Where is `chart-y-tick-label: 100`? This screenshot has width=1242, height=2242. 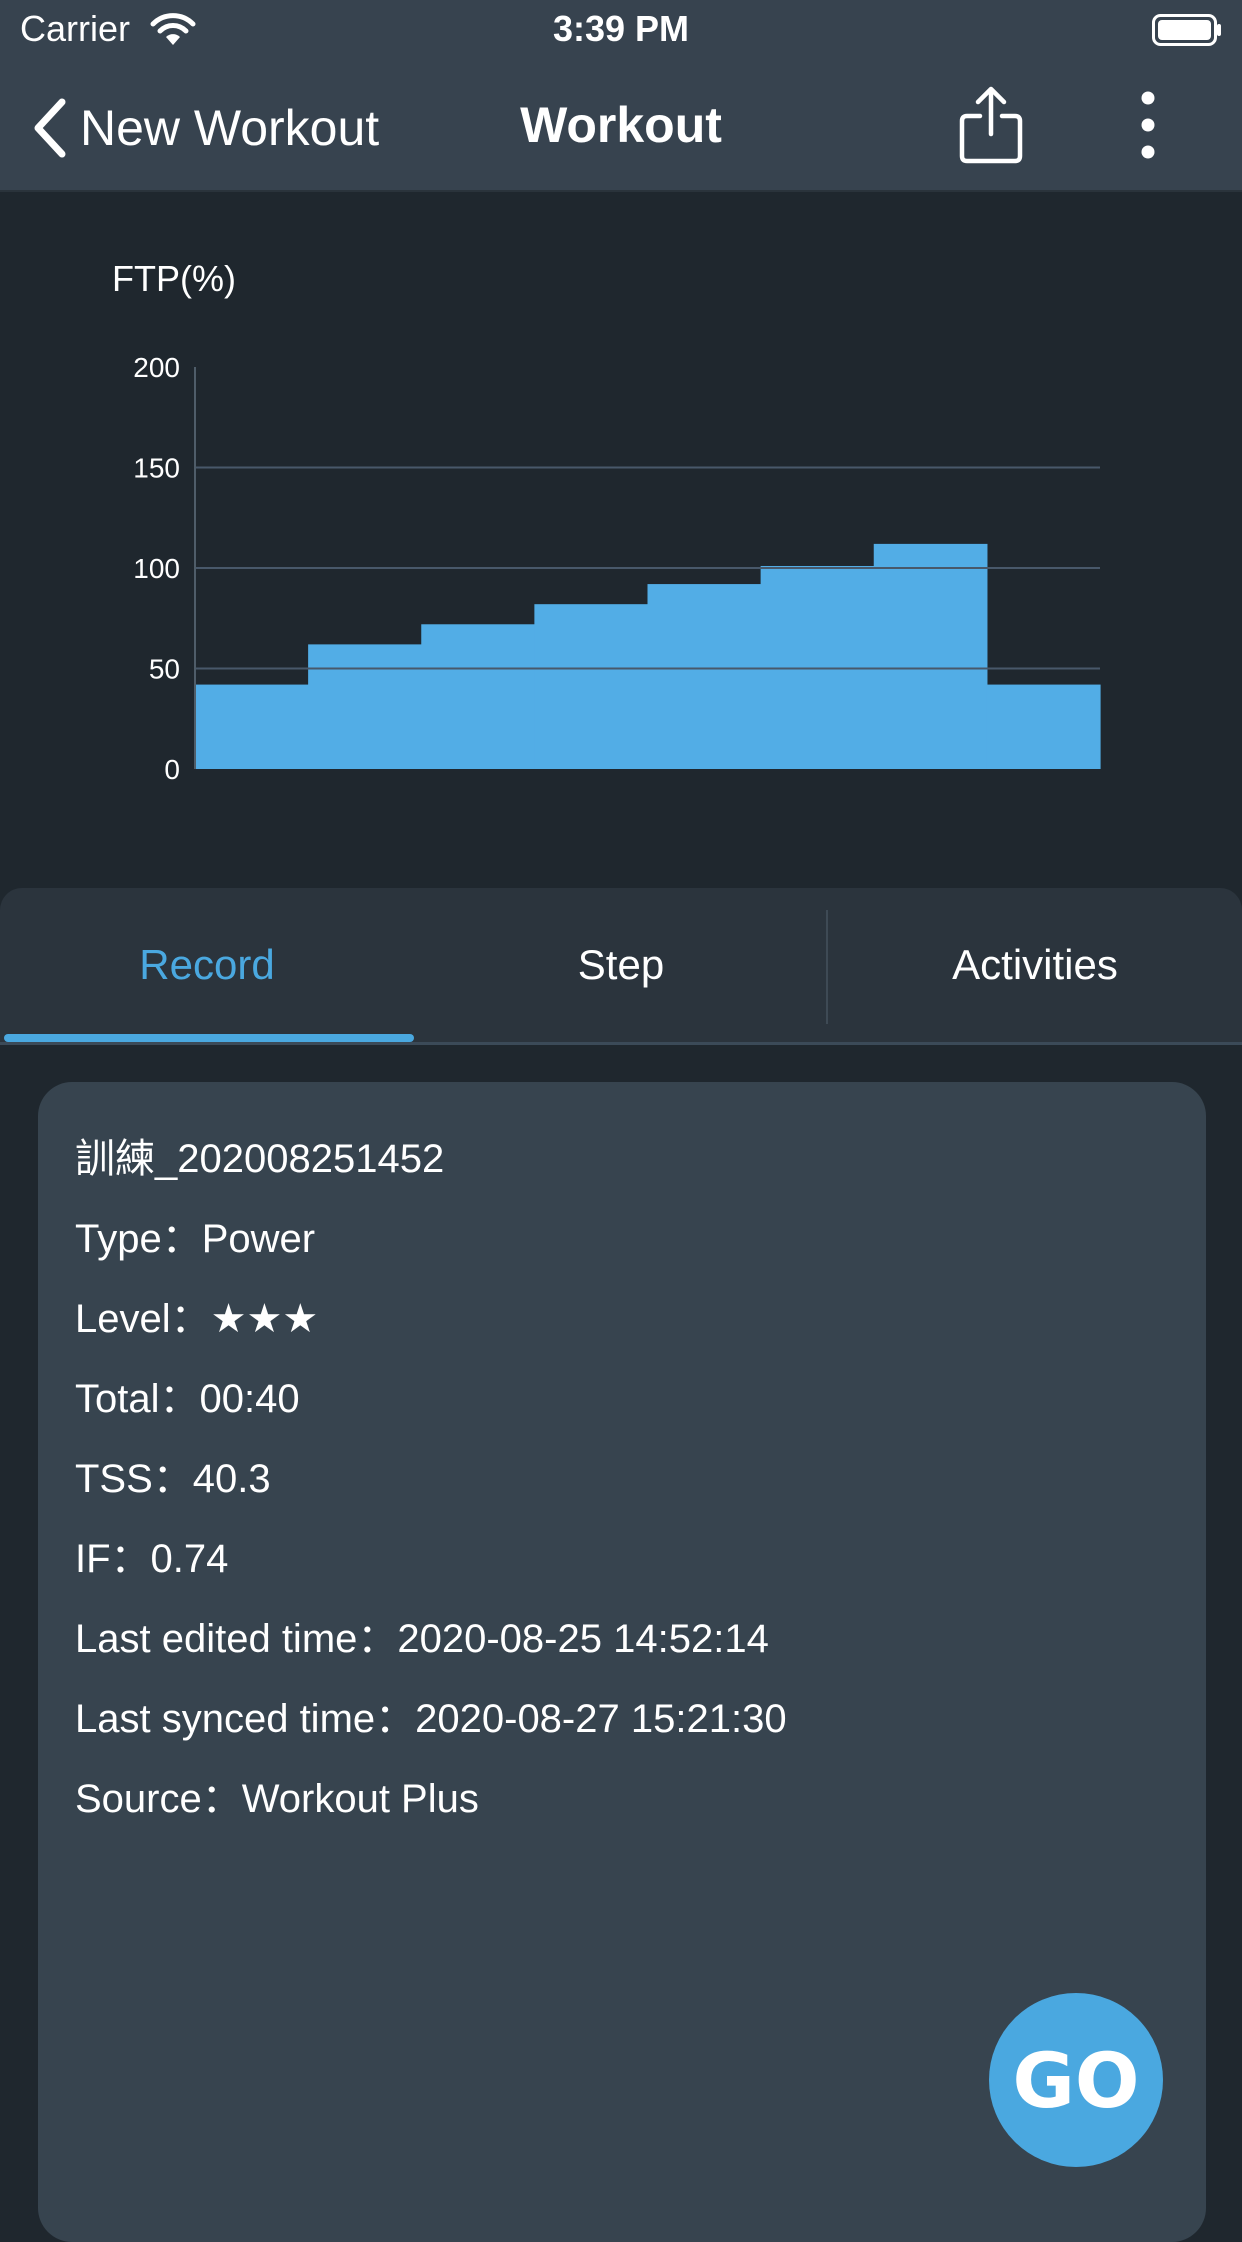
chart-y-tick-label: 100 is located at coordinates (156, 568).